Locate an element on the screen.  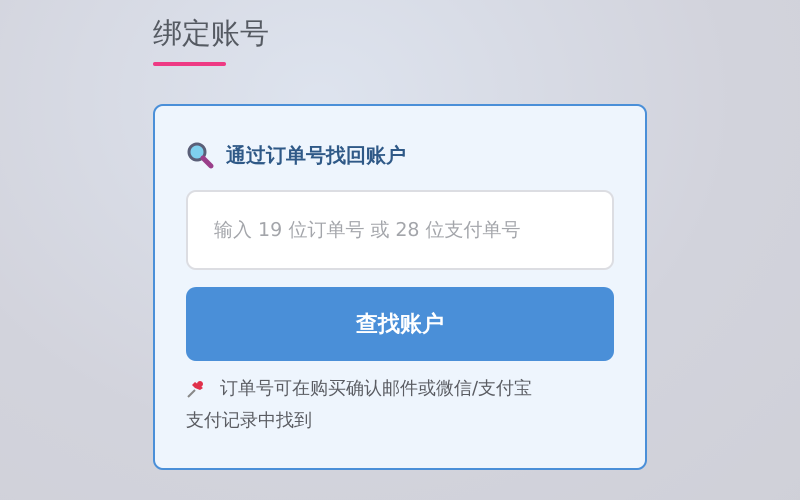
order-number-field: 输入 19 位订单号 或 28 位支付单号 is located at coordinates (400, 230).